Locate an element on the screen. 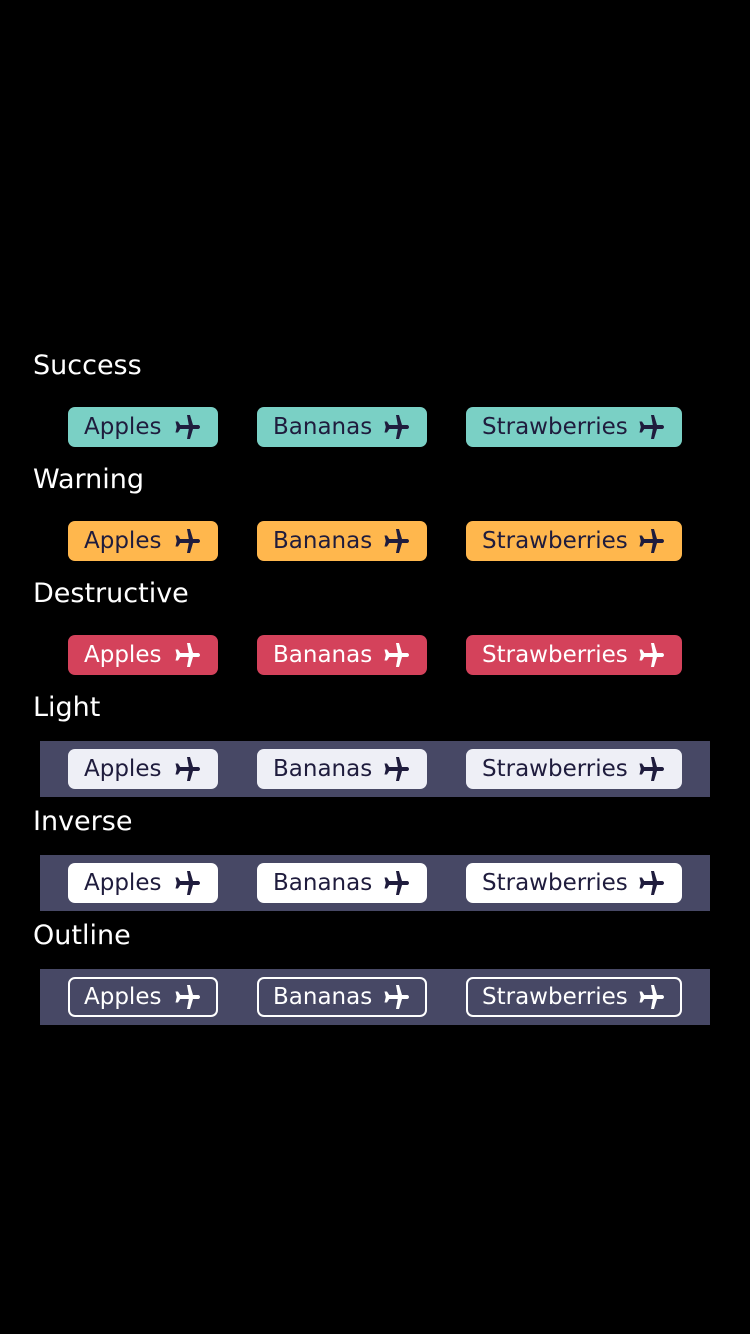  chip-row-success: Apples Bananas Strawberries is located at coordinates (375, 427).